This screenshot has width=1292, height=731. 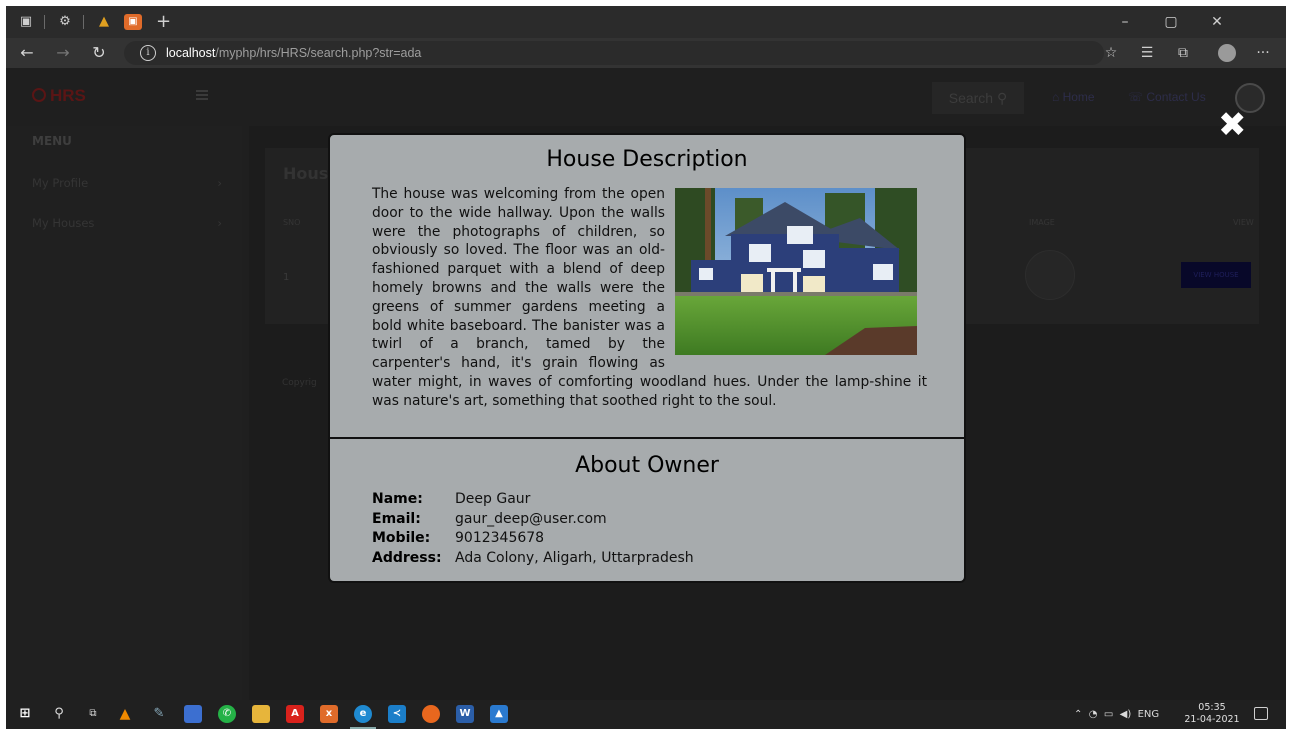 What do you see at coordinates (397, 499) in the screenshot?
I see `owner-name-label: Name:` at bounding box center [397, 499].